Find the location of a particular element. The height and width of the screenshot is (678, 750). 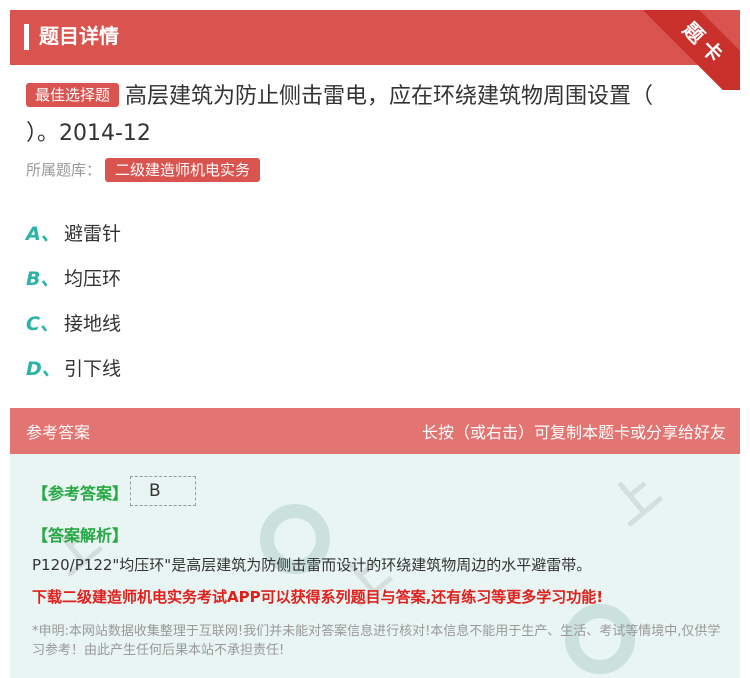

option-c: C、 接地线 is located at coordinates (73, 322).